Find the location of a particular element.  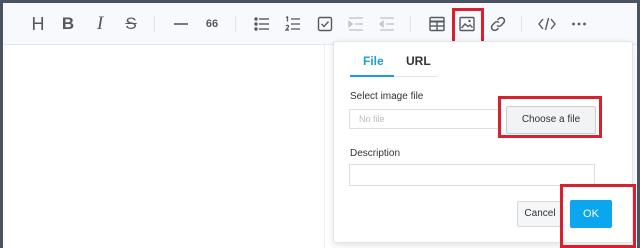

image-button-highlight is located at coordinates (468, 26).